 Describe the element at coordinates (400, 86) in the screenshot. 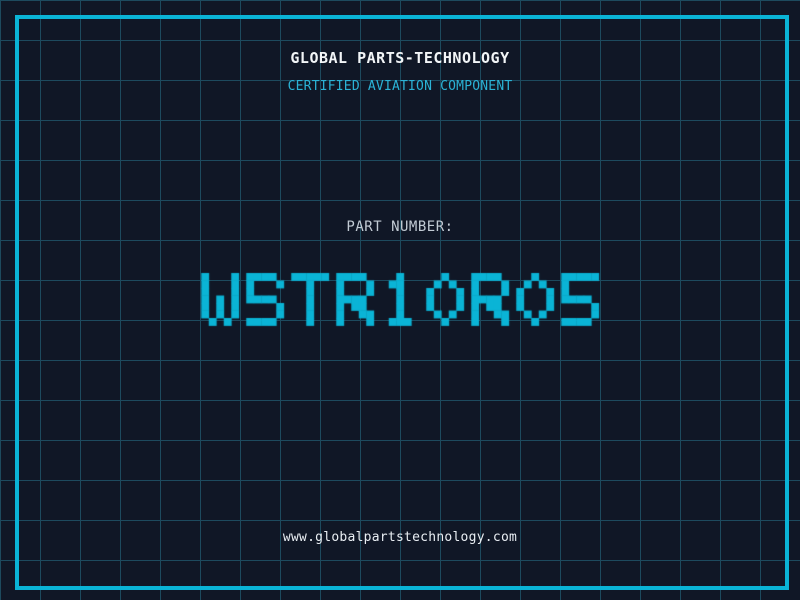

I see `certification-subtitle: CERTIFIED AVIATION COMPONENT` at that location.